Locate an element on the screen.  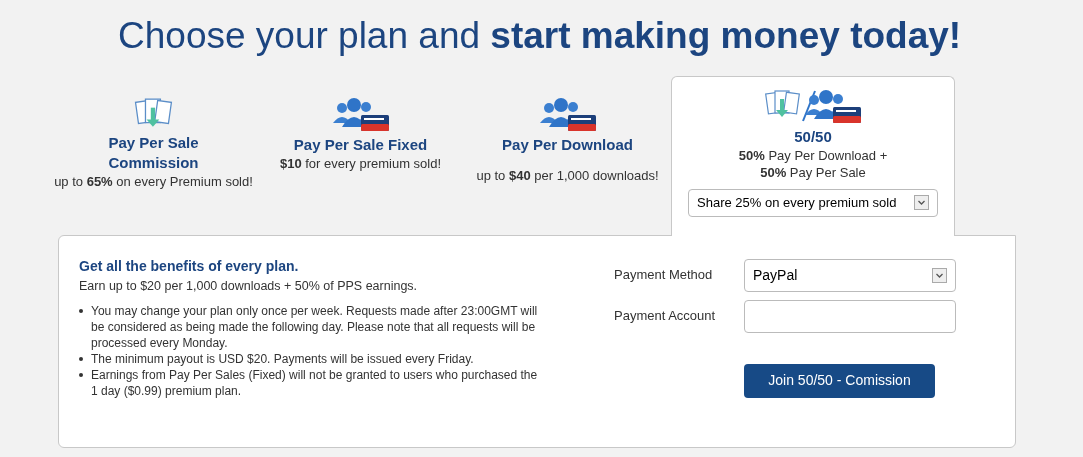
plan-option: Pay Per Sale Fixed $10 for every premium sold! is located at coordinates (360, 159).